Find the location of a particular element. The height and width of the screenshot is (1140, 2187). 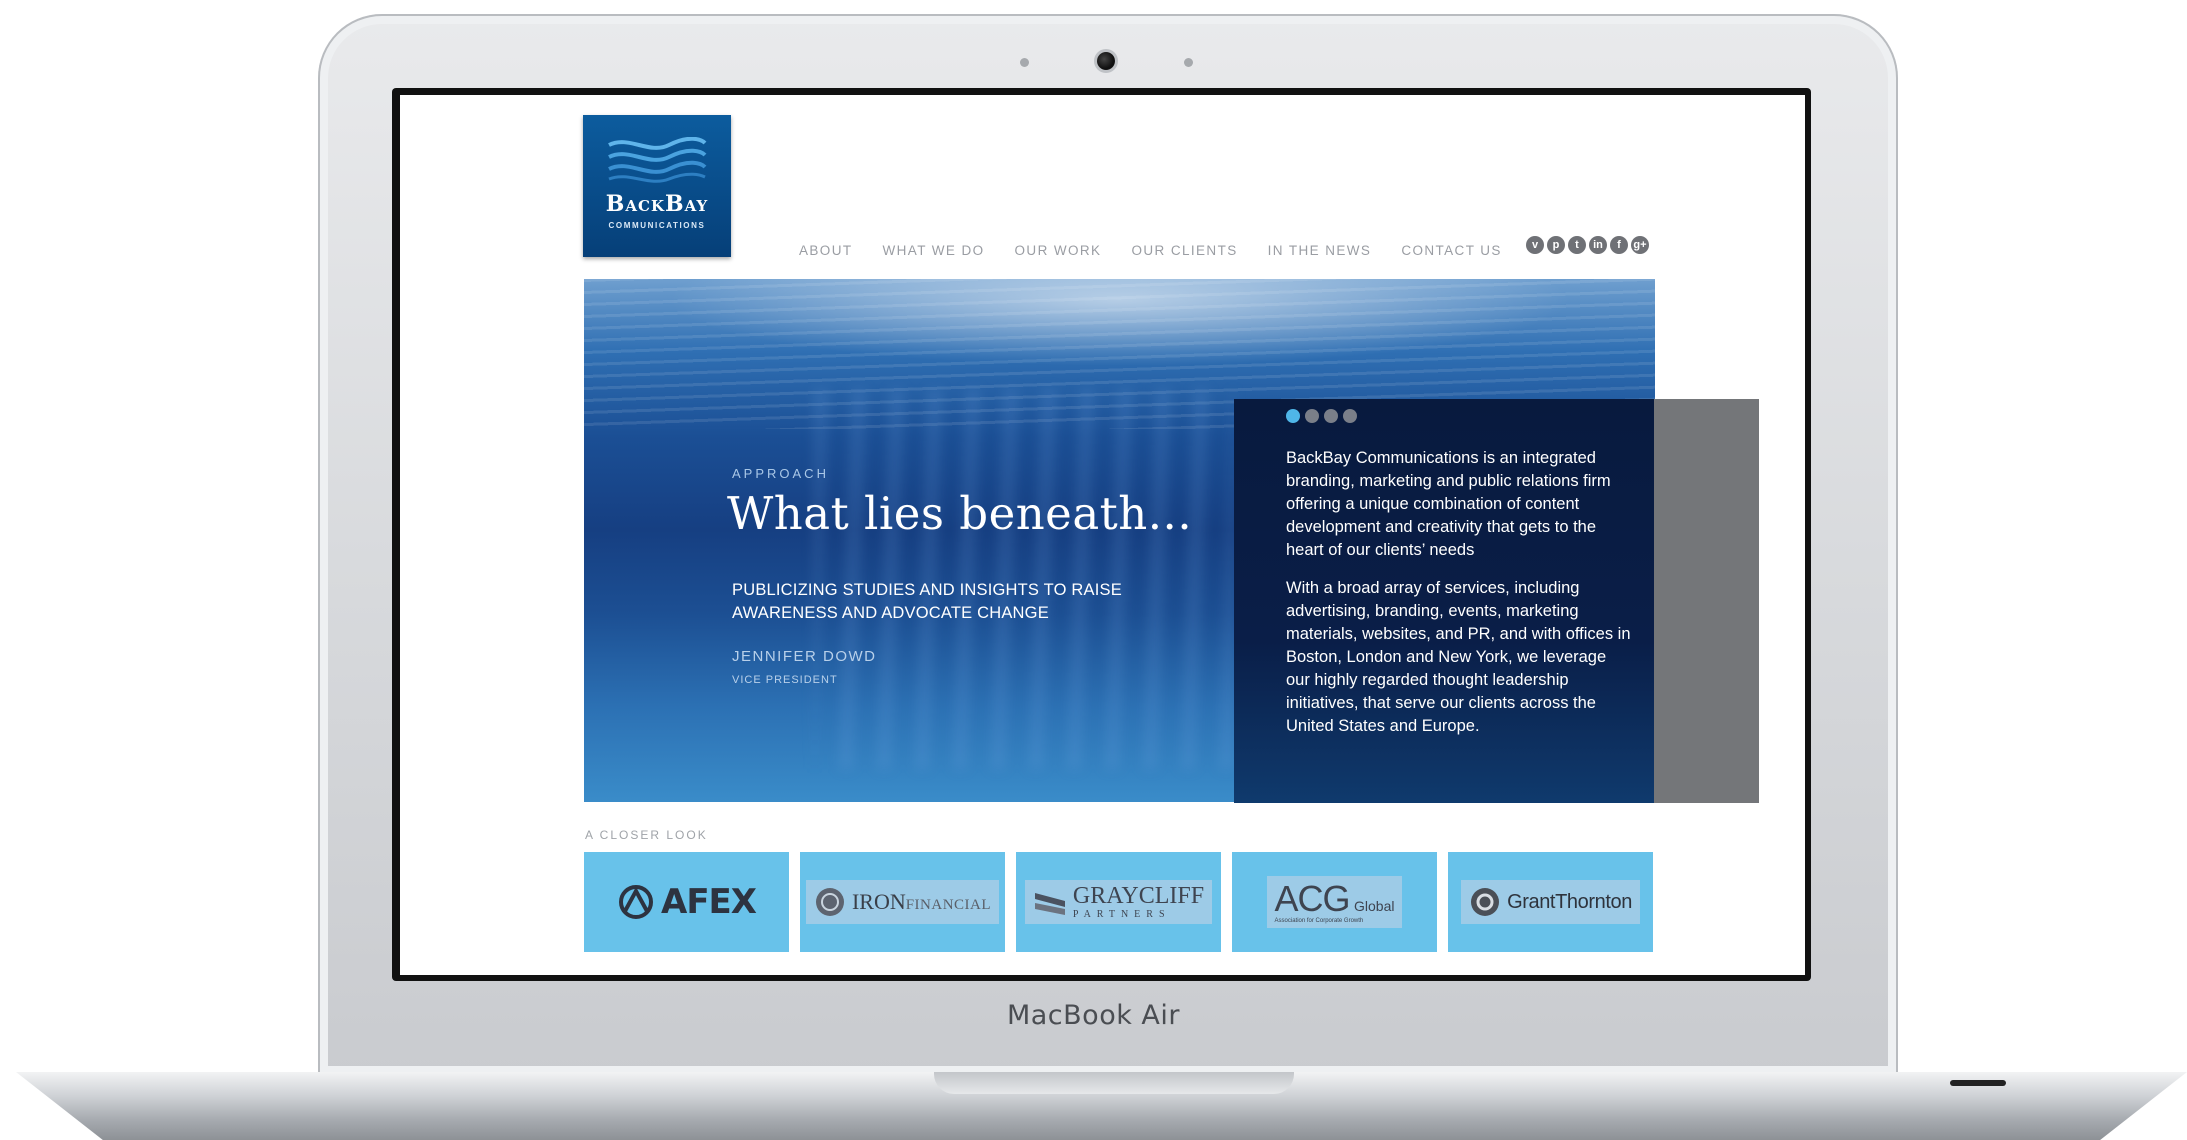

client-grant-thornton-name: GrantThornton is located at coordinates (1569, 901).